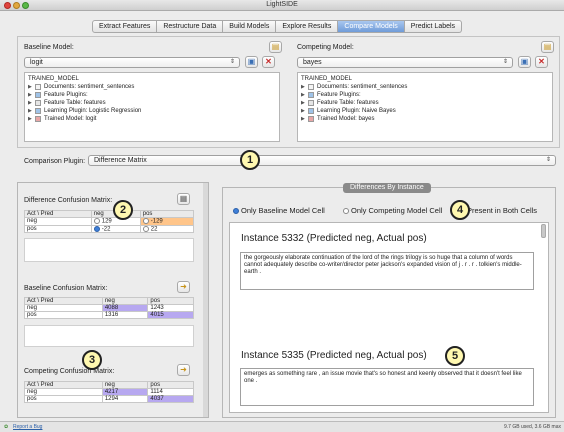 The image size is (564, 432). I want to click on tab-restructure-data: Restructure Data, so click(190, 26).